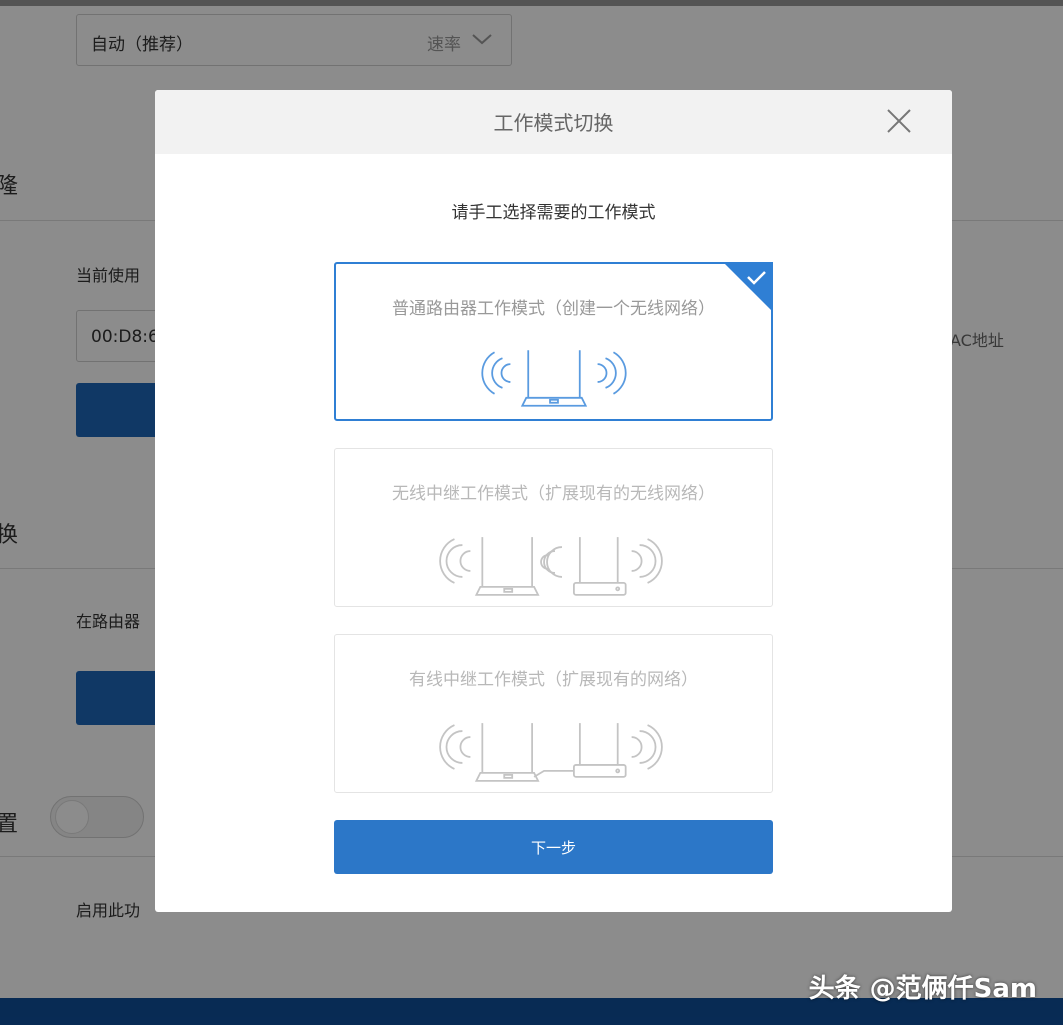  Describe the element at coordinates (553, 309) in the screenshot. I see `option-label: 普通路由器工作模式（创建一个无线网络）` at that location.